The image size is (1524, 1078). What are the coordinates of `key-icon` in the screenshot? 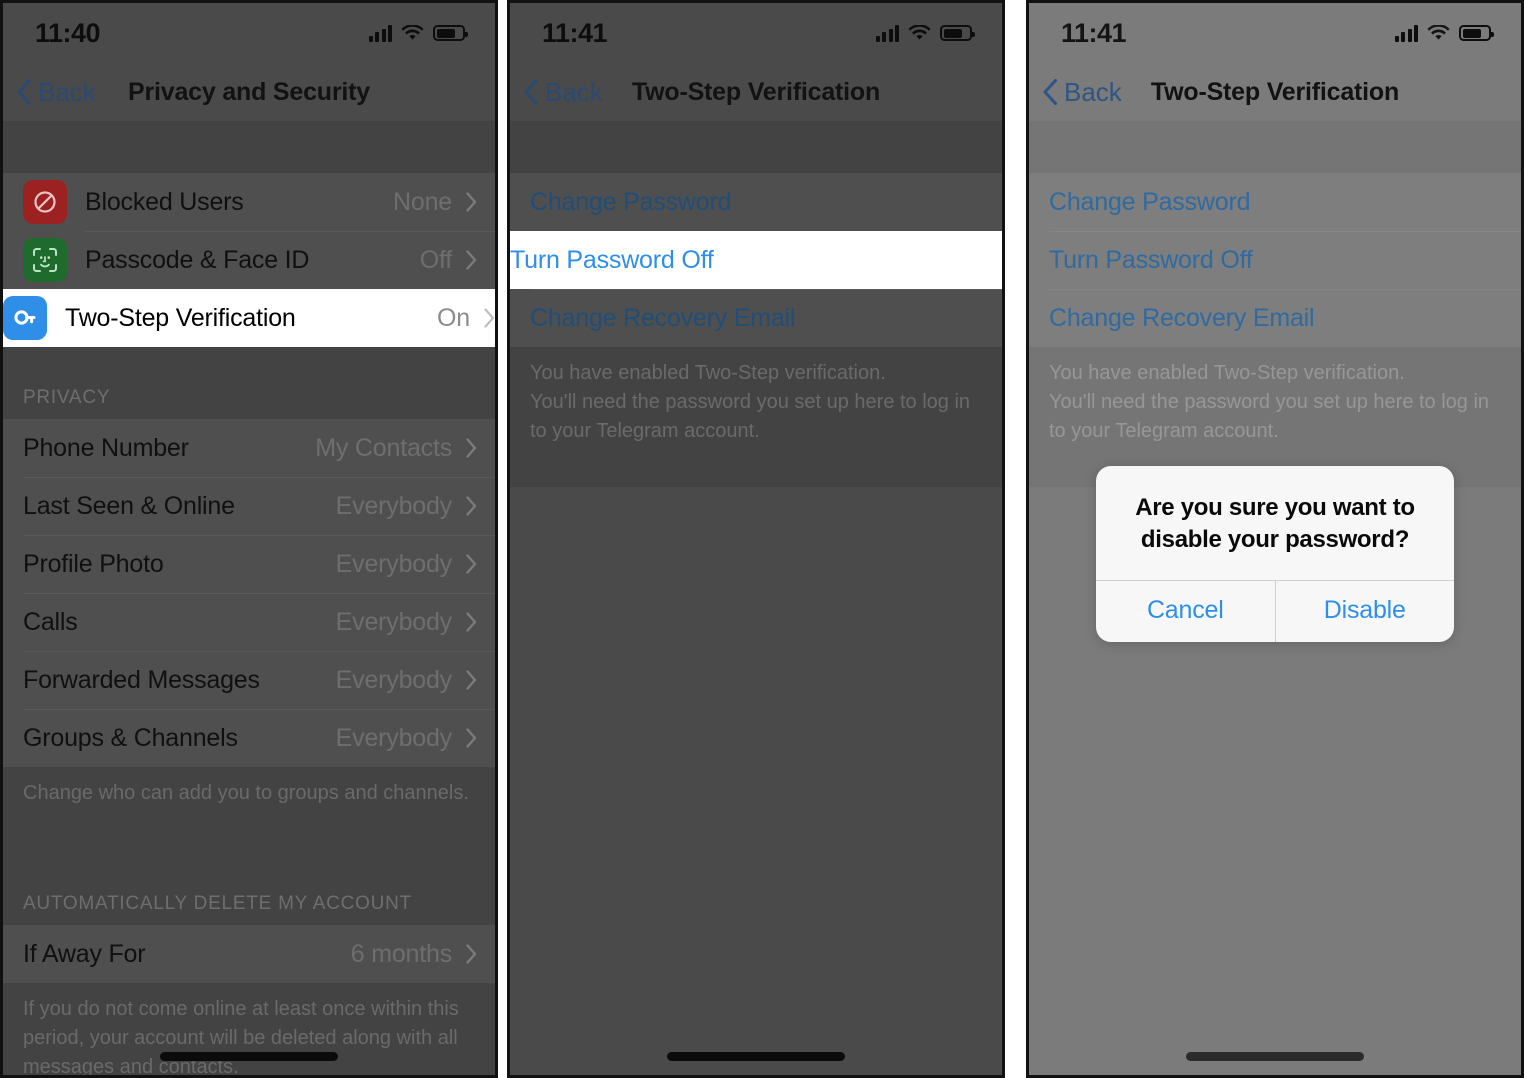 It's located at (25, 318).